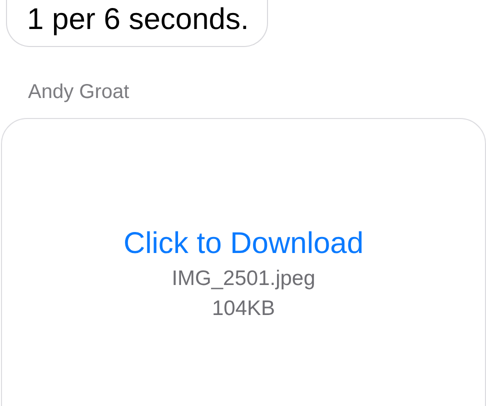 This screenshot has height=406, width=486. Describe the element at coordinates (244, 309) in the screenshot. I see `file-size: 104KB` at that location.